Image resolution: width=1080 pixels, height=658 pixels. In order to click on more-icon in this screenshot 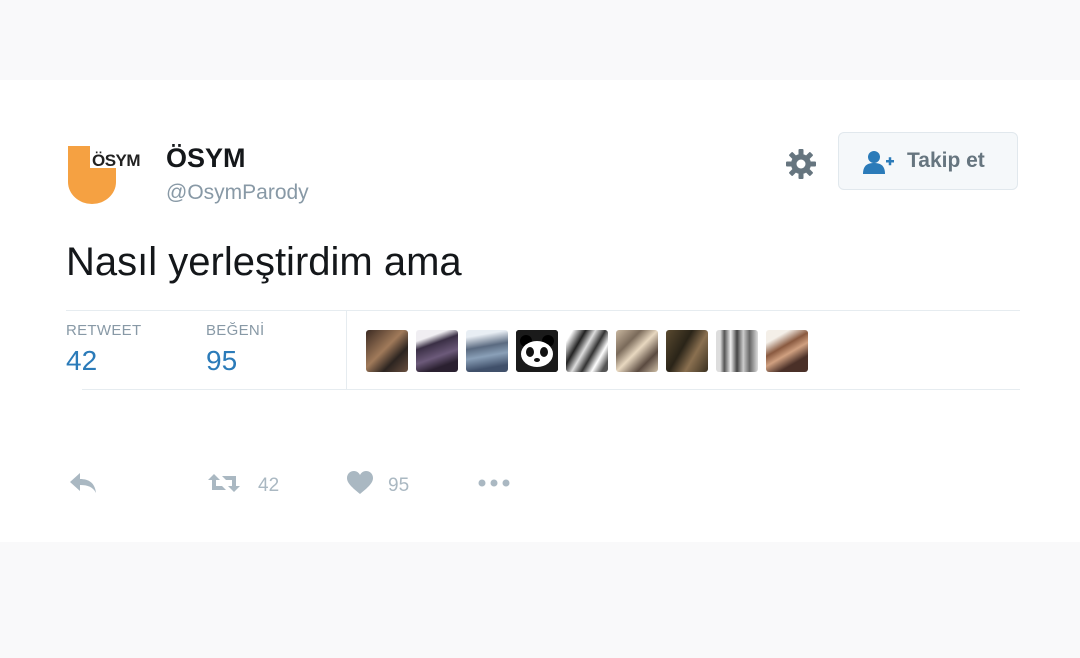, I will do `click(494, 483)`.